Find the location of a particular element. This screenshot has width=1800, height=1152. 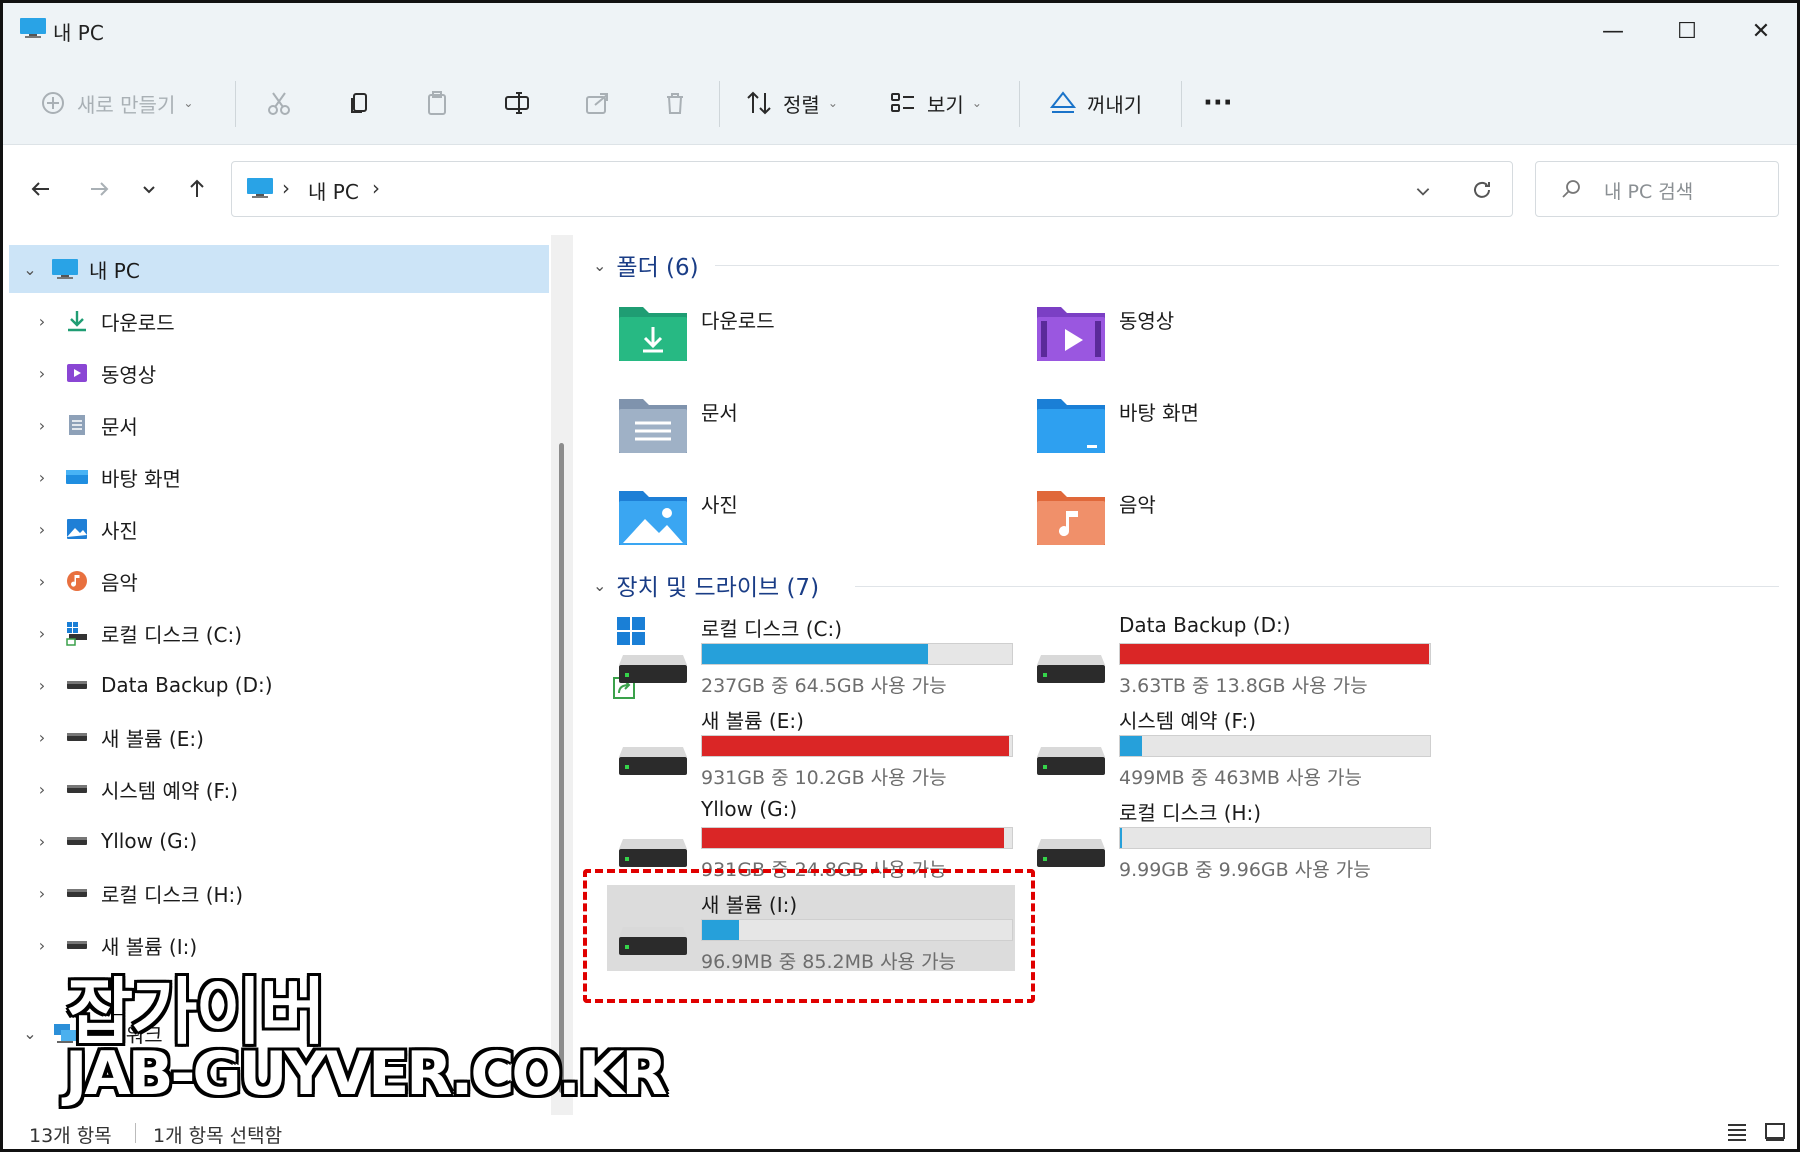

eject-button: 꺼내기 is located at coordinates (1095, 103).